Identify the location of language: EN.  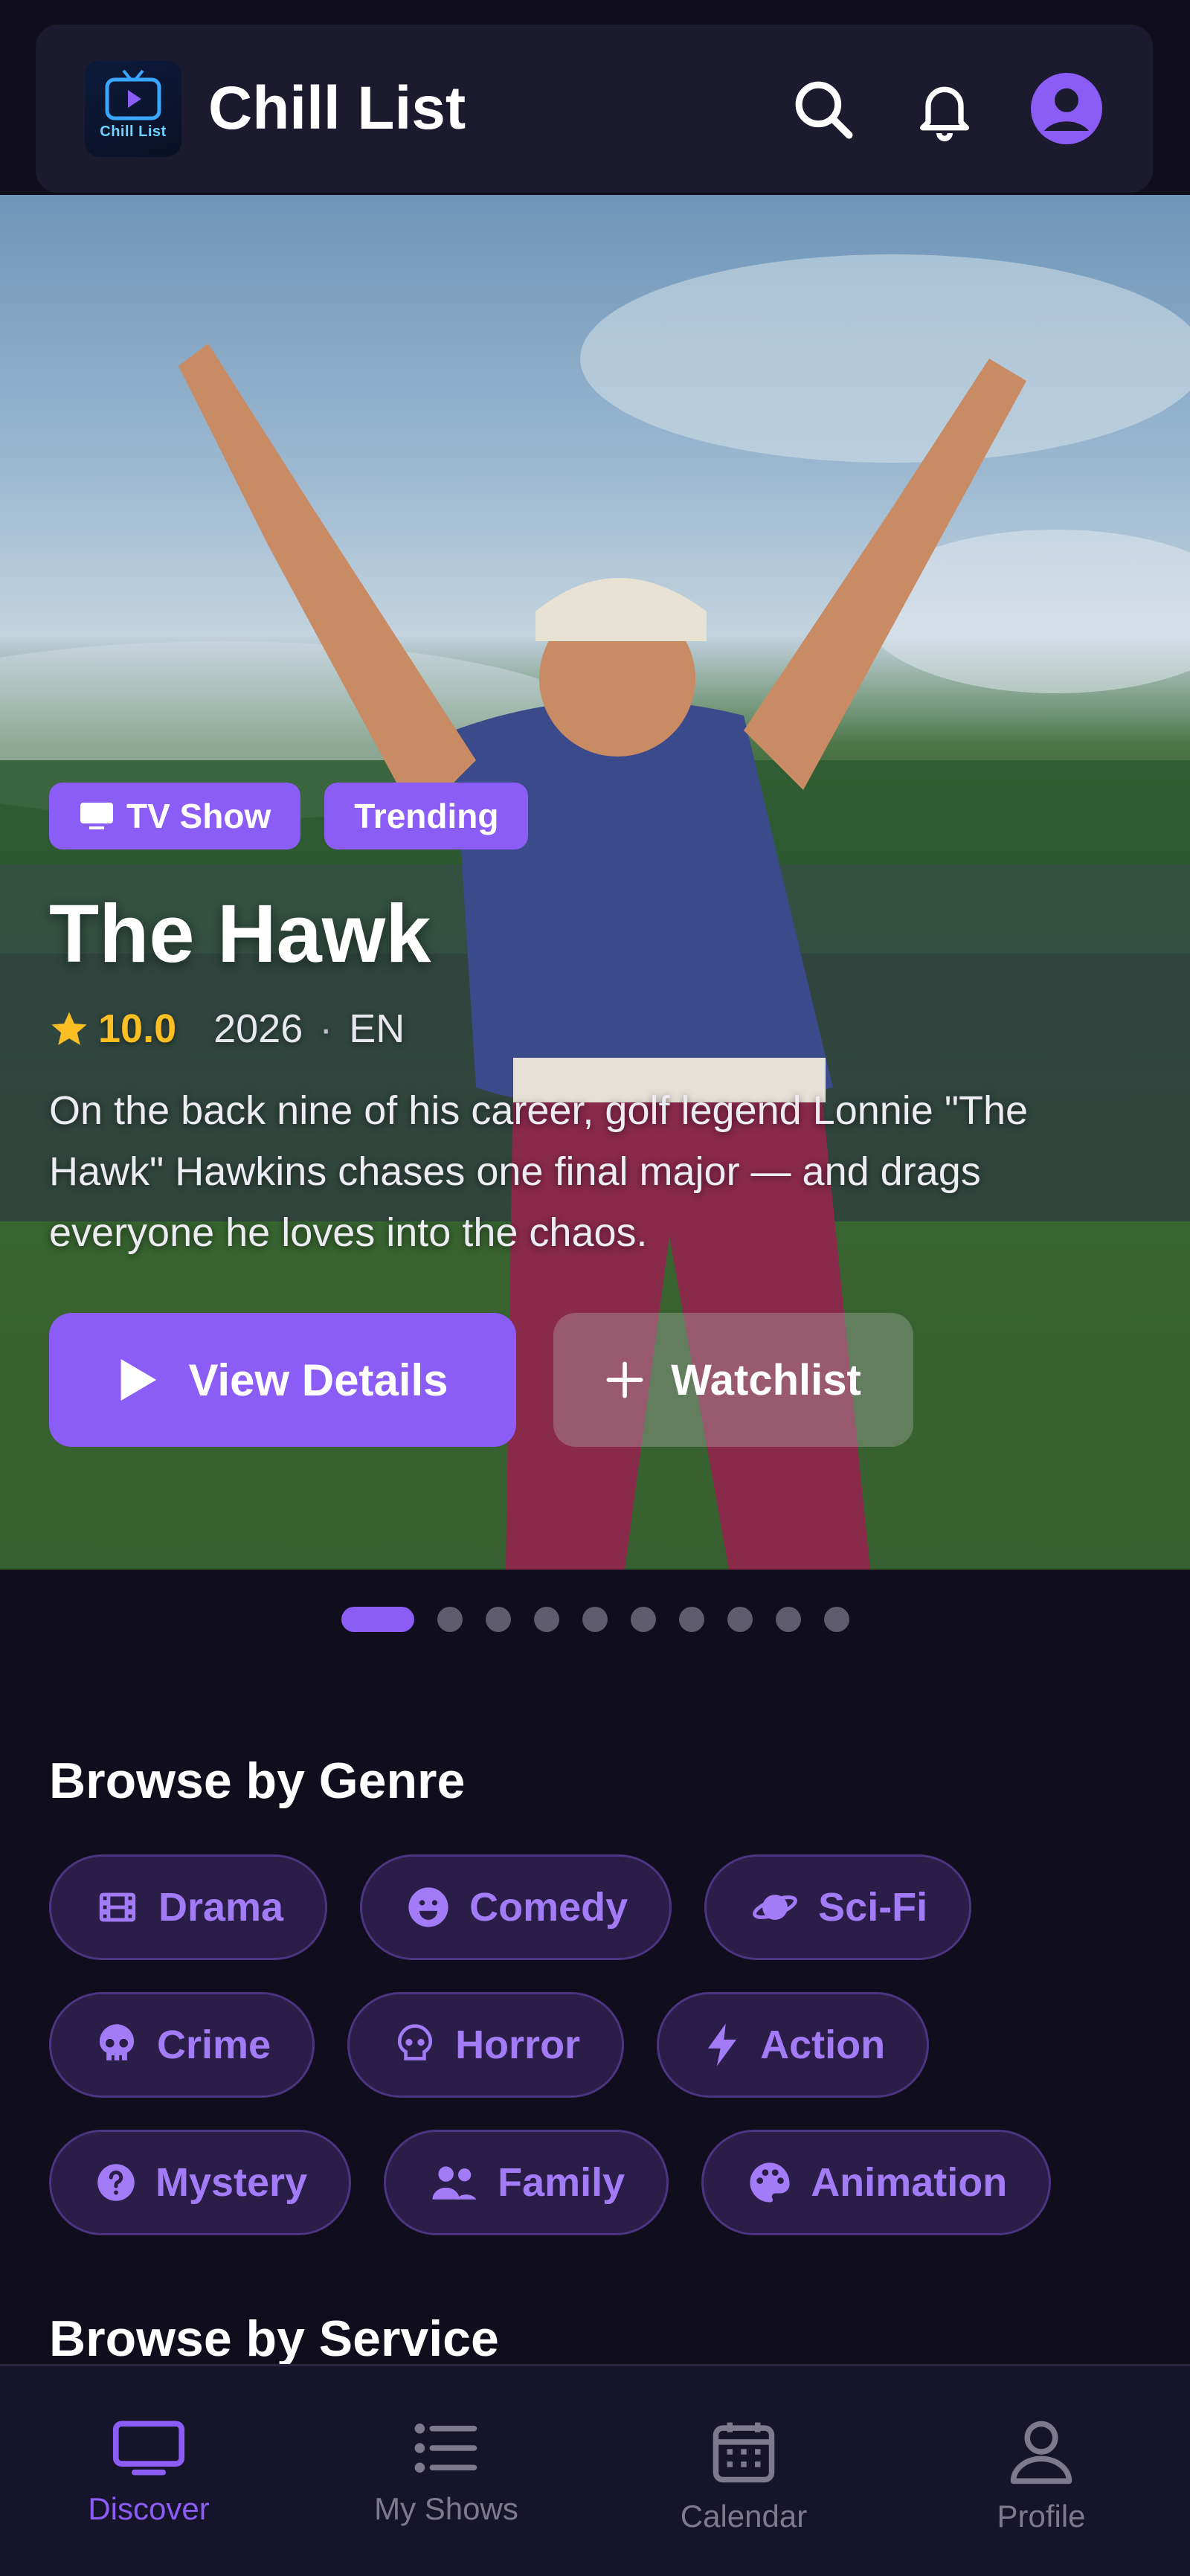
(377, 1028).